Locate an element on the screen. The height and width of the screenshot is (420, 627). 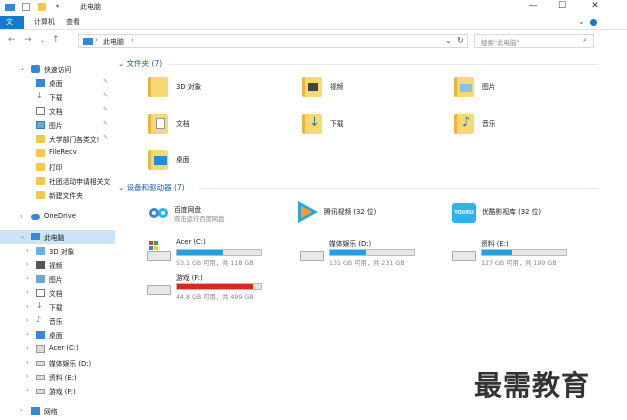
dropdown-icon: ▾ is located at coordinates (59, 7).